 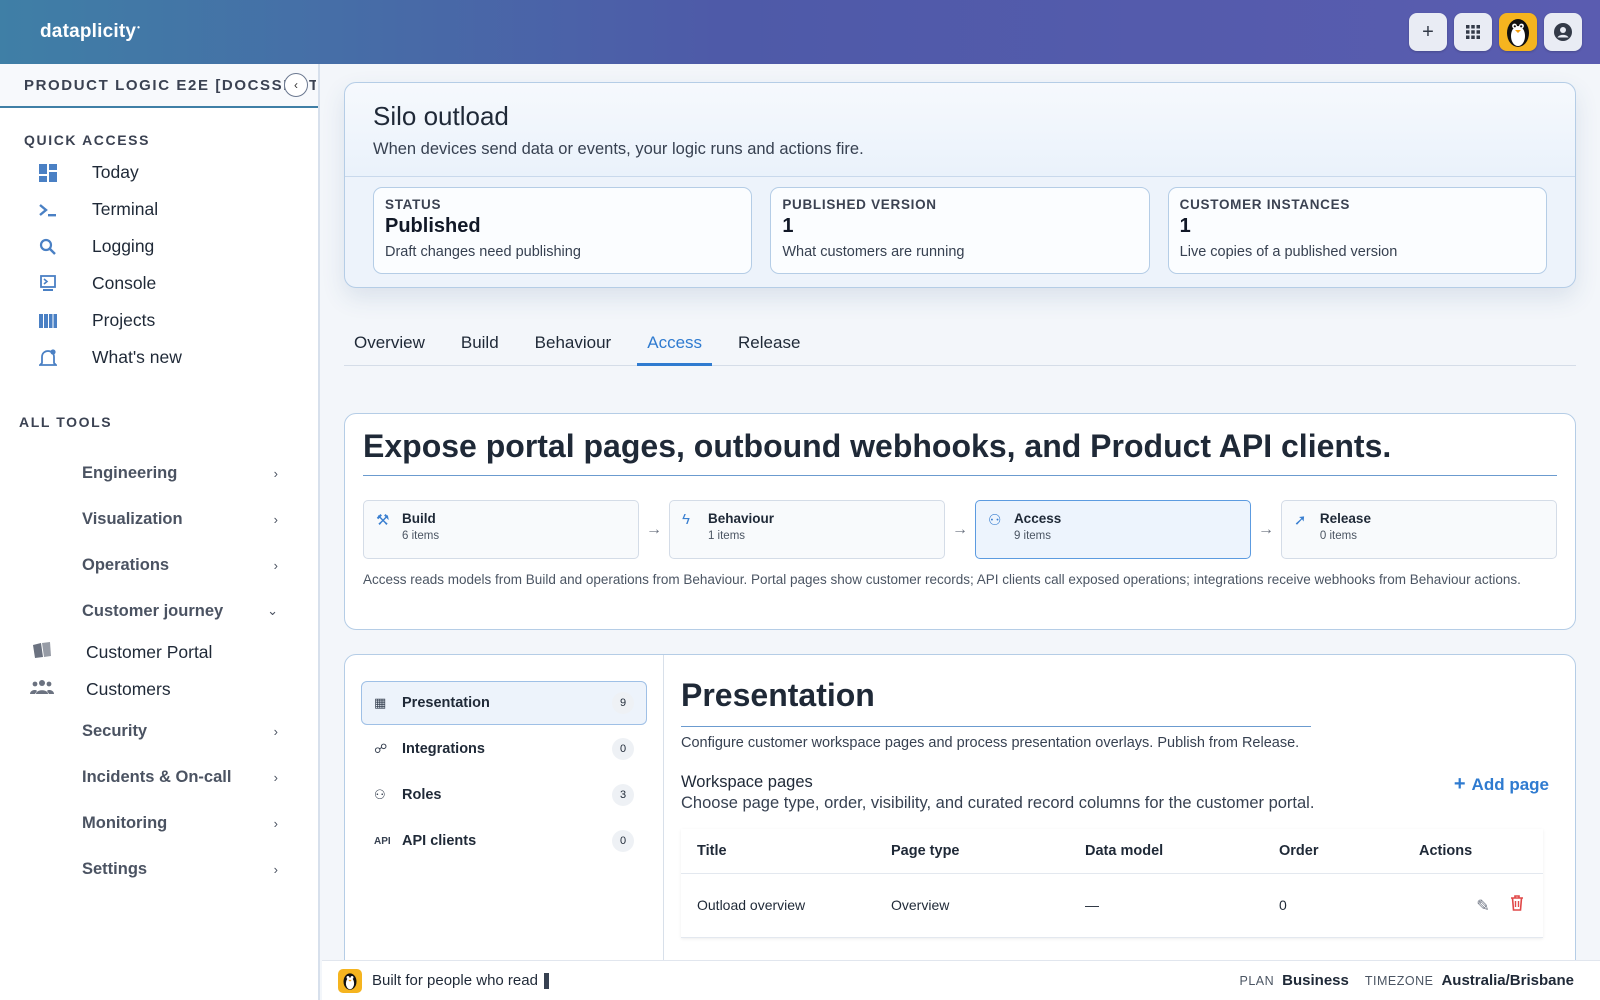 What do you see at coordinates (383, 520) in the screenshot?
I see `tools-icon: ⚒` at bounding box center [383, 520].